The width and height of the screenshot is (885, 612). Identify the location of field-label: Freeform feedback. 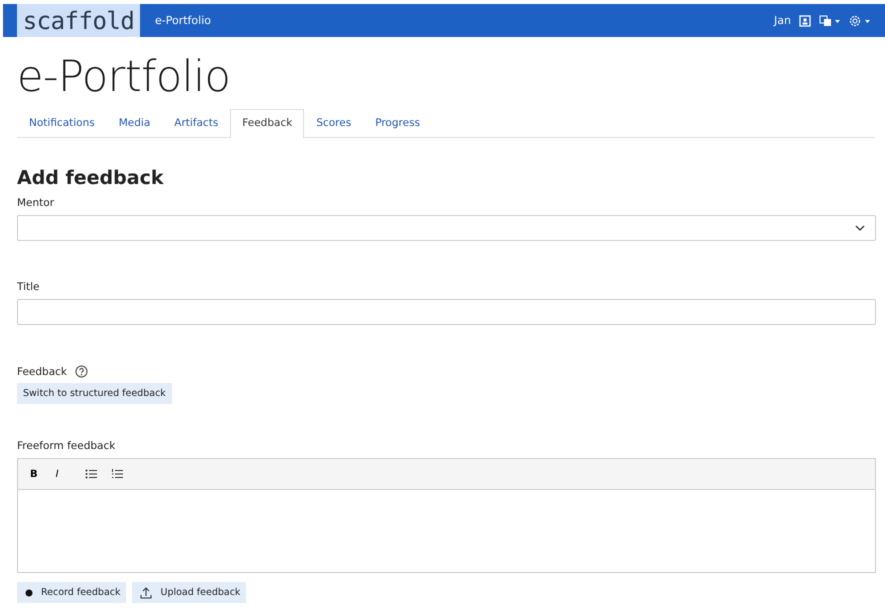
(66, 446).